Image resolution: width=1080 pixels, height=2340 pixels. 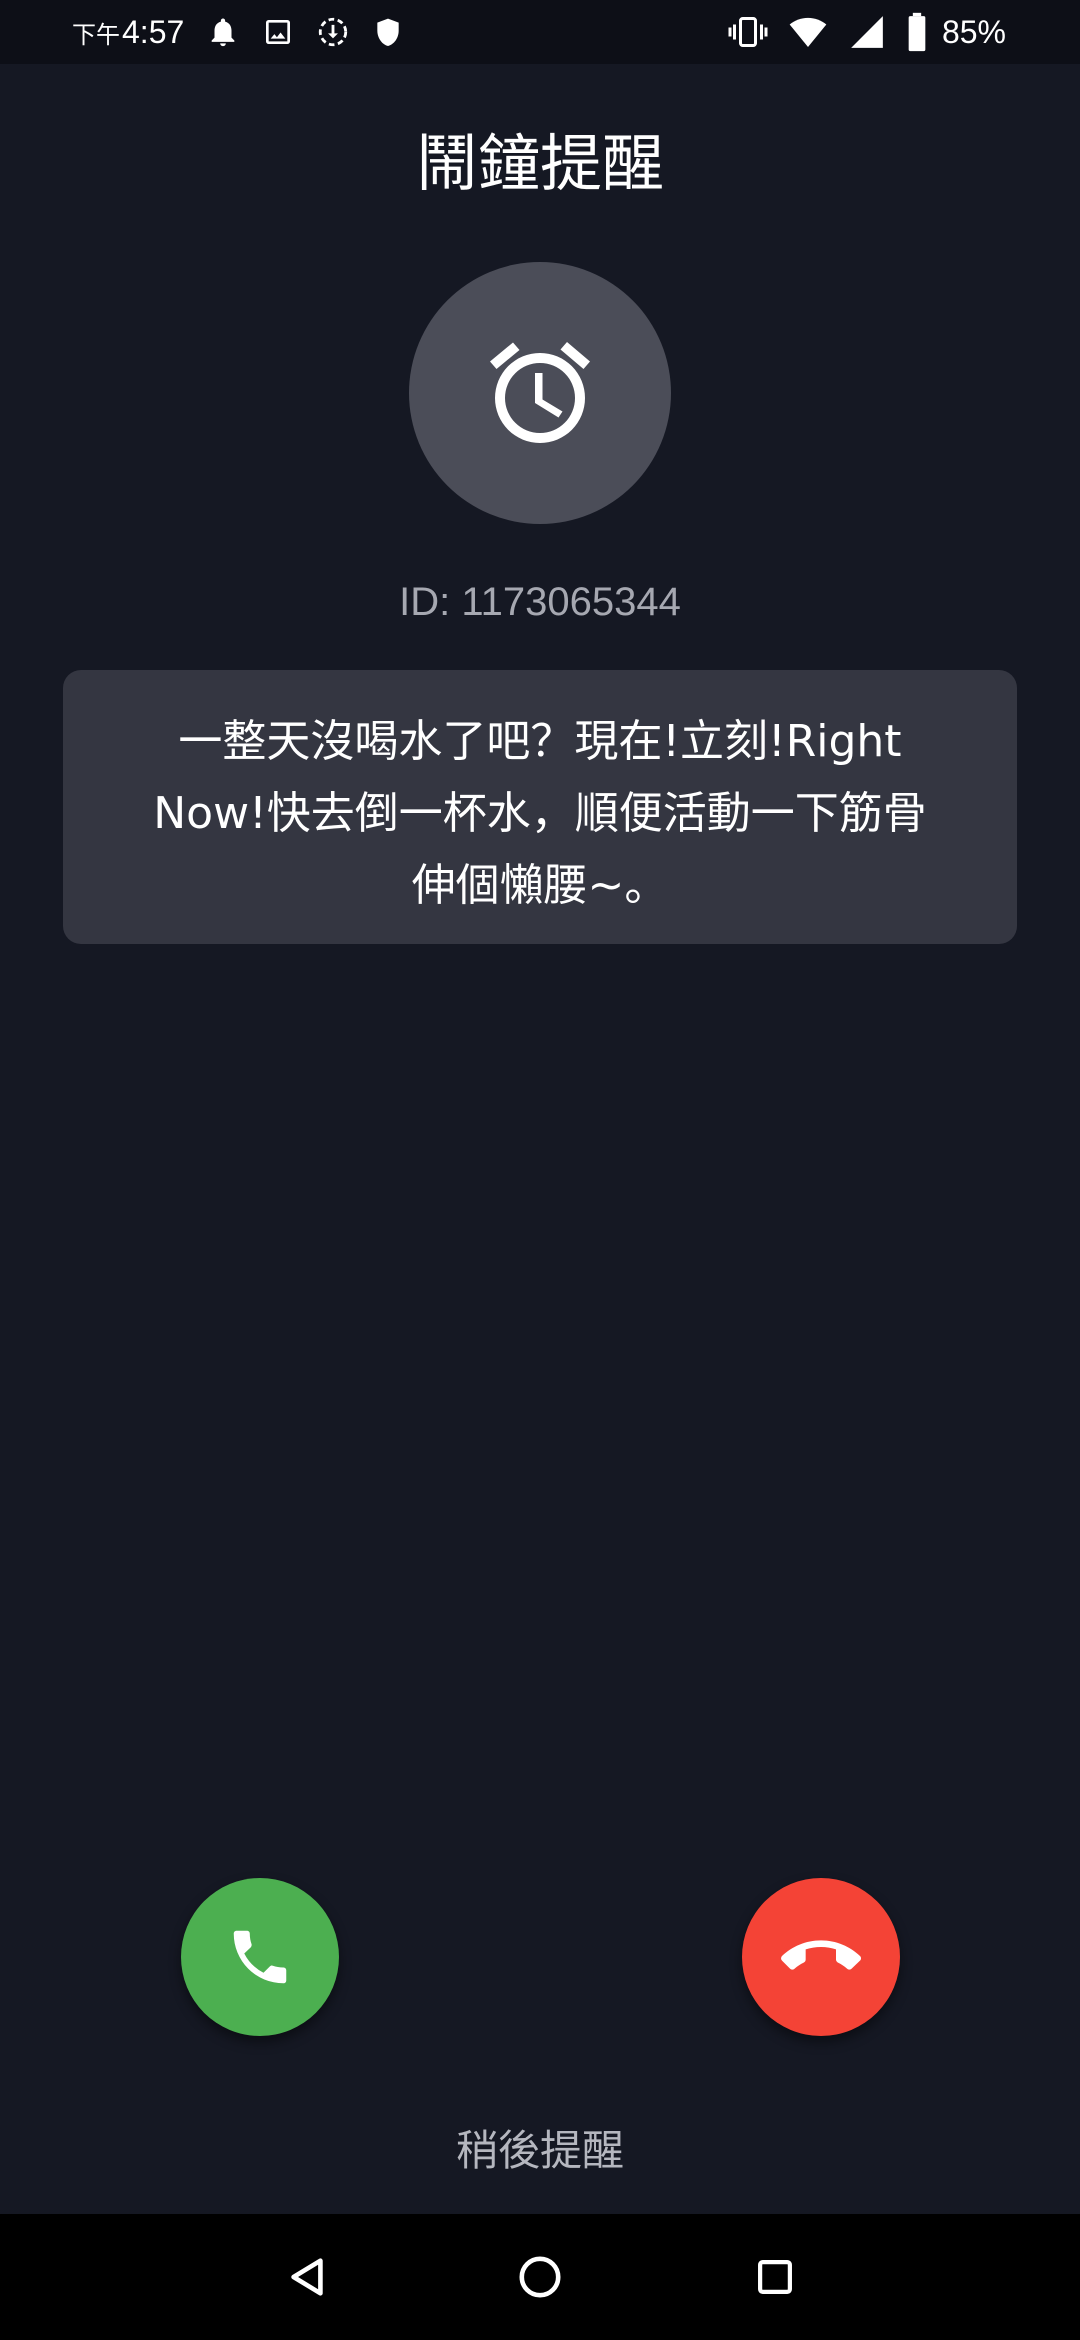 I want to click on navigation-bar, so click(x=540, y=2277).